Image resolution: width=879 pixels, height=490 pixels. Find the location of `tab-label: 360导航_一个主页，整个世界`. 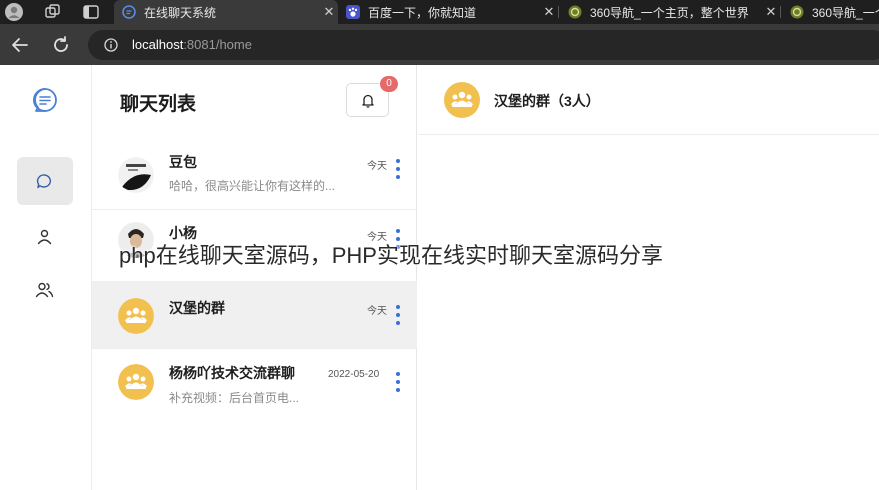

tab-label: 360导航_一个主页，整个世界 is located at coordinates (669, 12).